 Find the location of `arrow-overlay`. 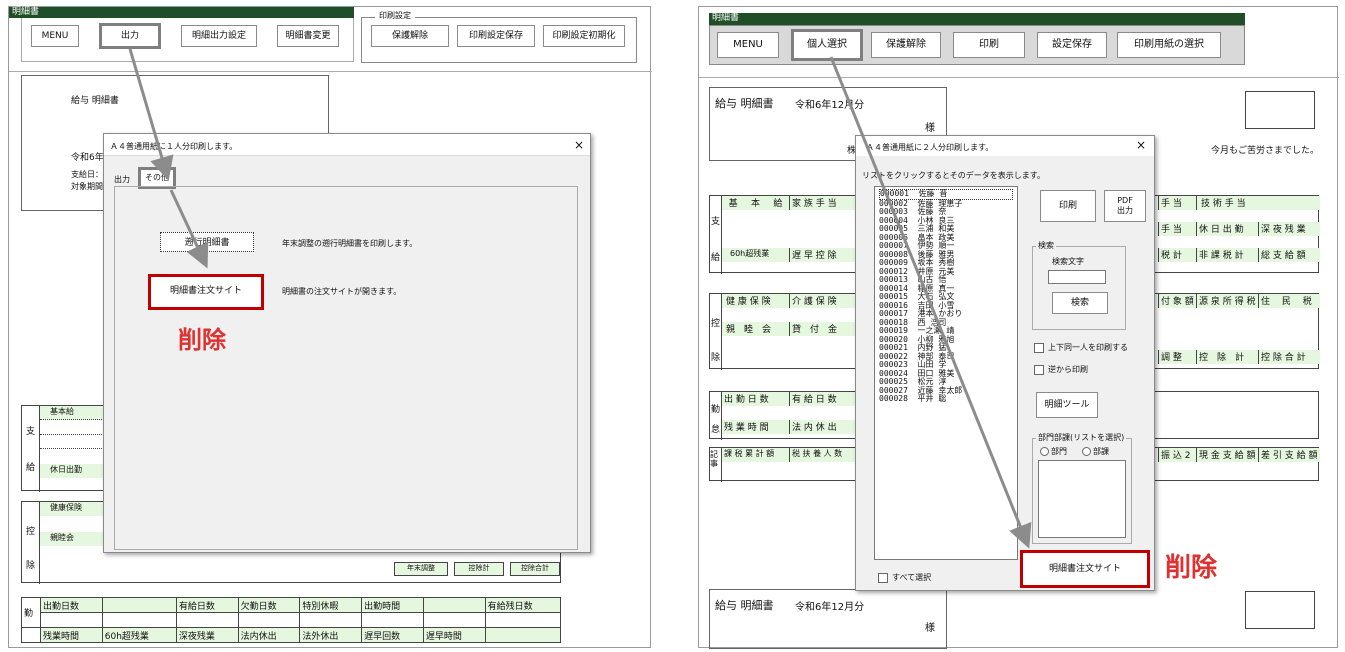

arrow-overlay is located at coordinates (168, 158).